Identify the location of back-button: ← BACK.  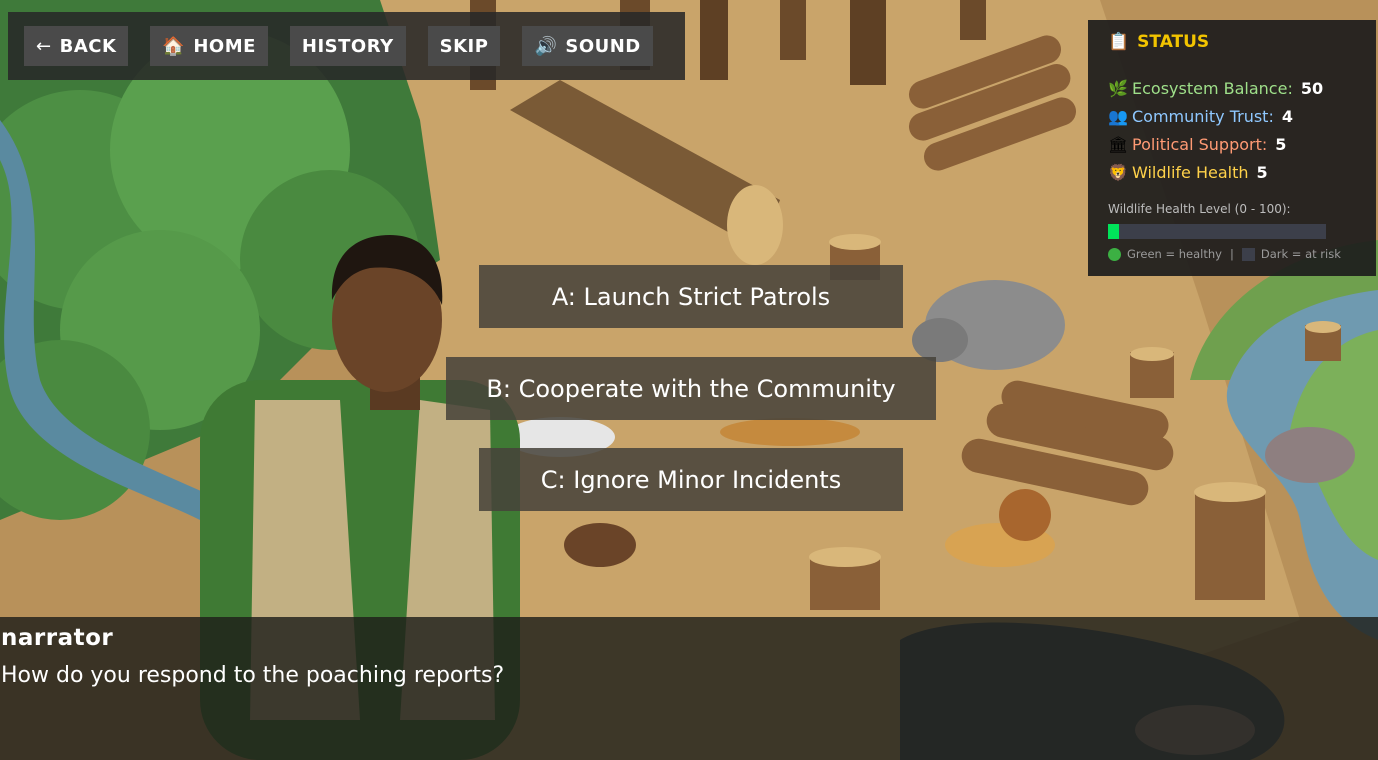
(76, 46).